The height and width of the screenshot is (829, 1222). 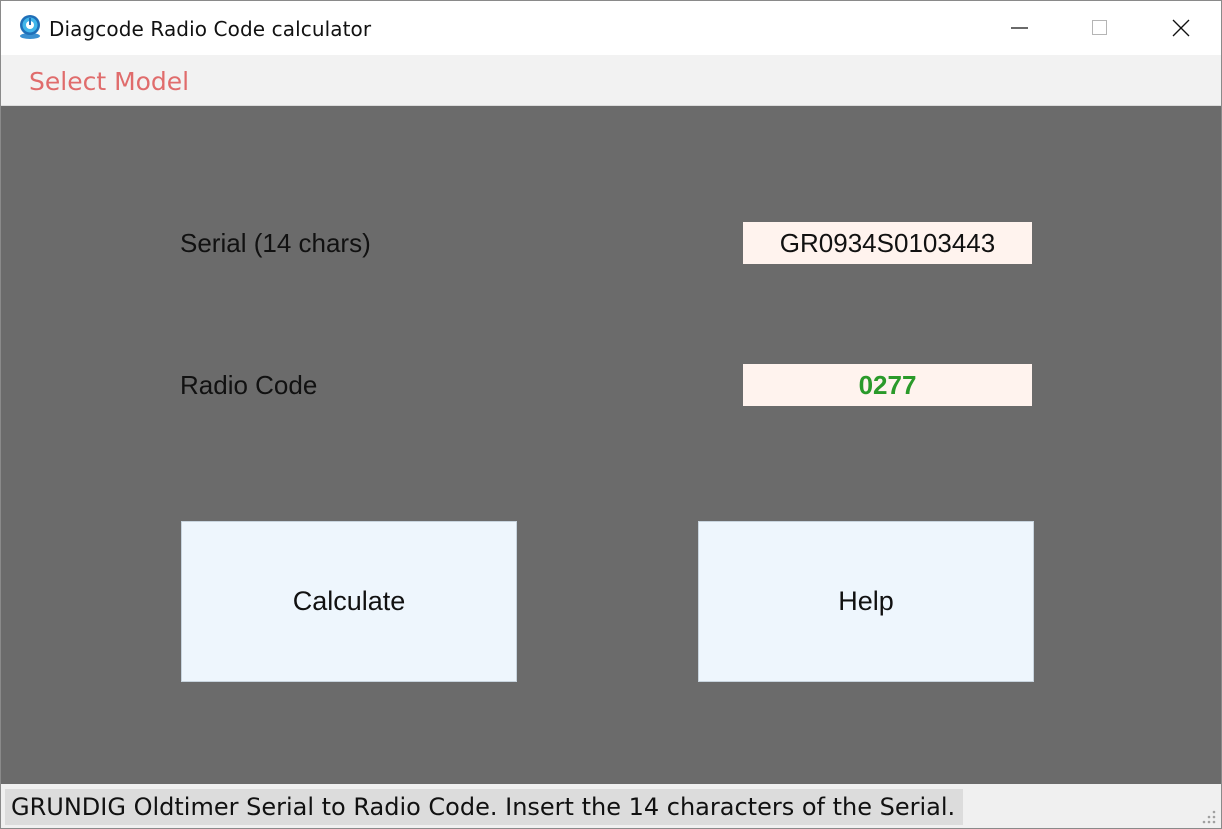 I want to click on maximize-button, so click(x=1100, y=28).